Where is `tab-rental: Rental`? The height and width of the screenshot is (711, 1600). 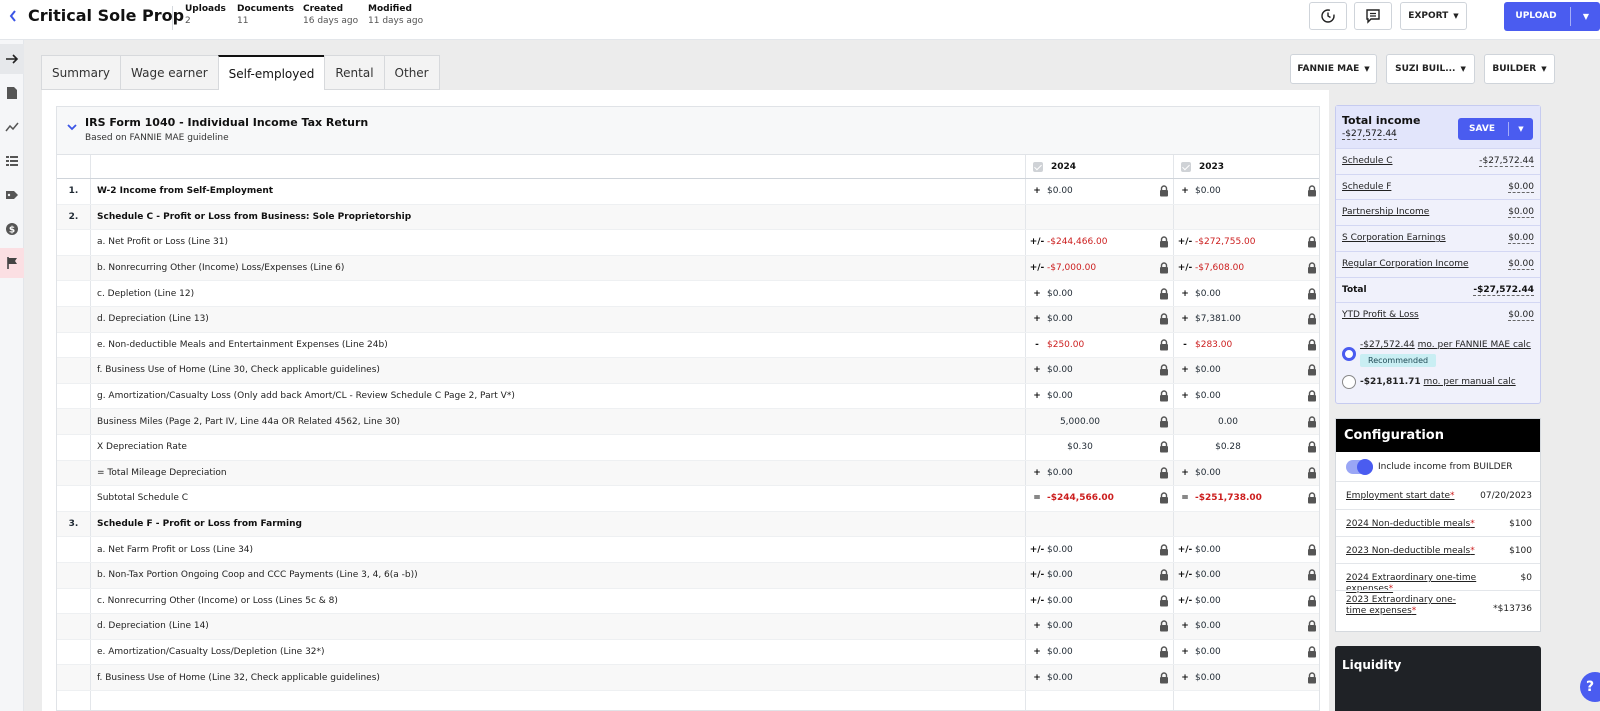 tab-rental: Rental is located at coordinates (354, 72).